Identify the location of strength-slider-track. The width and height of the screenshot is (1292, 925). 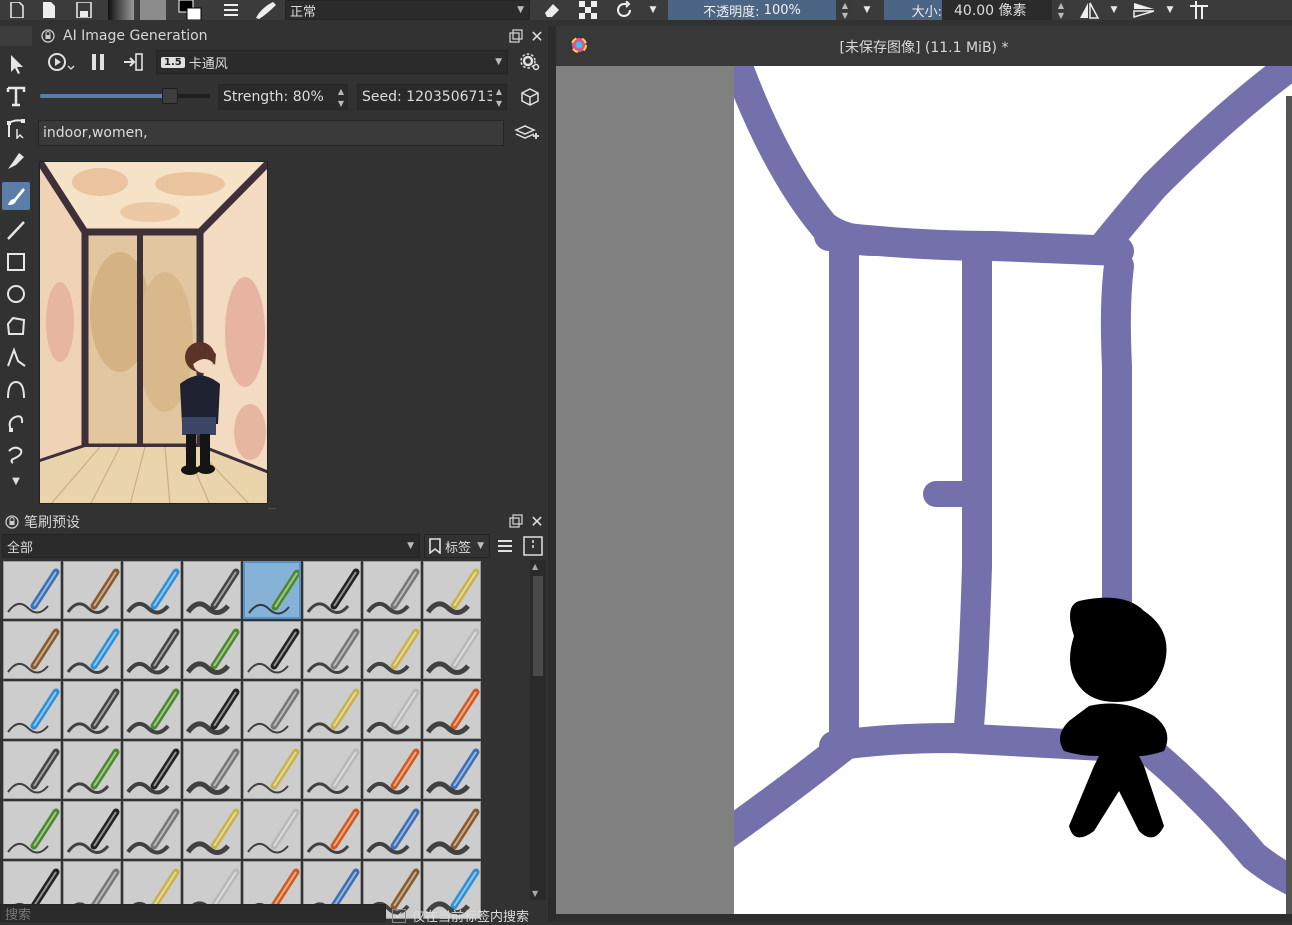
(125, 96).